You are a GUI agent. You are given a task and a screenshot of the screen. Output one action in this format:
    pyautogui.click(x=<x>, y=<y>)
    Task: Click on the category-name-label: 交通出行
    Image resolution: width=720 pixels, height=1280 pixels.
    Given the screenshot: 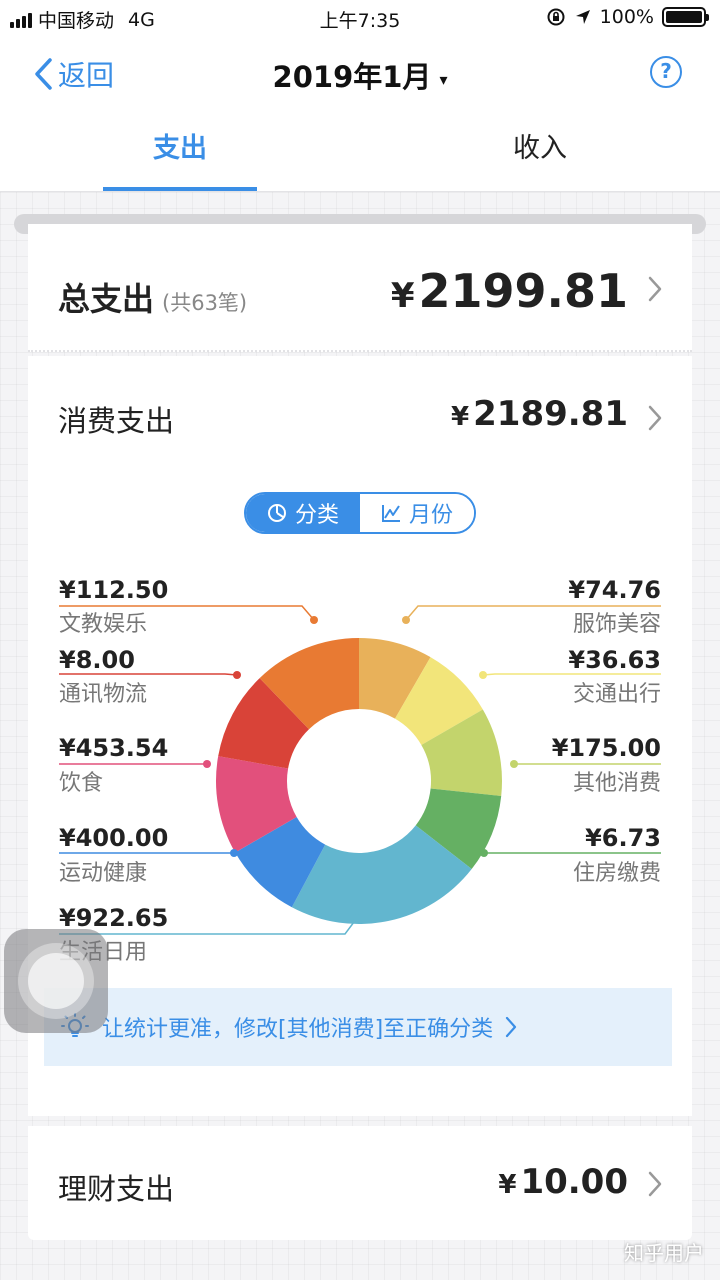 What is the action you would take?
    pyautogui.click(x=617, y=694)
    